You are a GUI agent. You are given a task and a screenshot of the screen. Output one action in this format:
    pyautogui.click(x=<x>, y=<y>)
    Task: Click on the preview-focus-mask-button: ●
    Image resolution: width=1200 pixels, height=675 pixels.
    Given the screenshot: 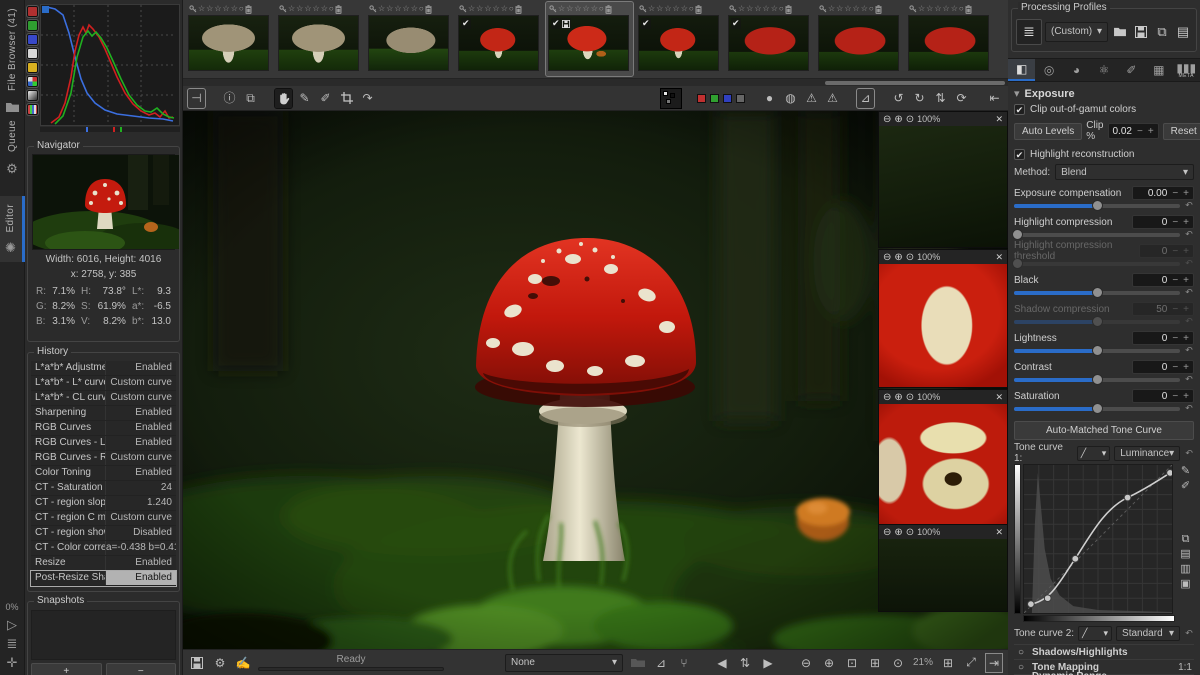 What is the action you would take?
    pyautogui.click(x=769, y=98)
    